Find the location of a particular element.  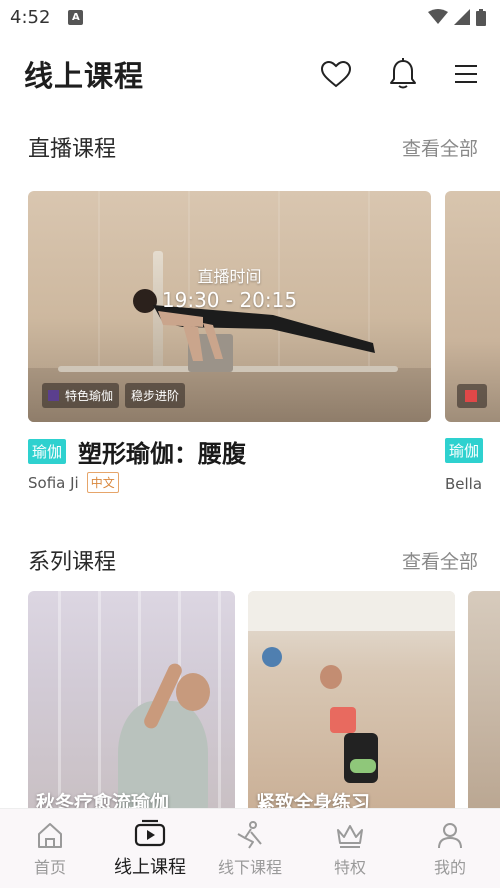

wifi-icon is located at coordinates (438, 16).